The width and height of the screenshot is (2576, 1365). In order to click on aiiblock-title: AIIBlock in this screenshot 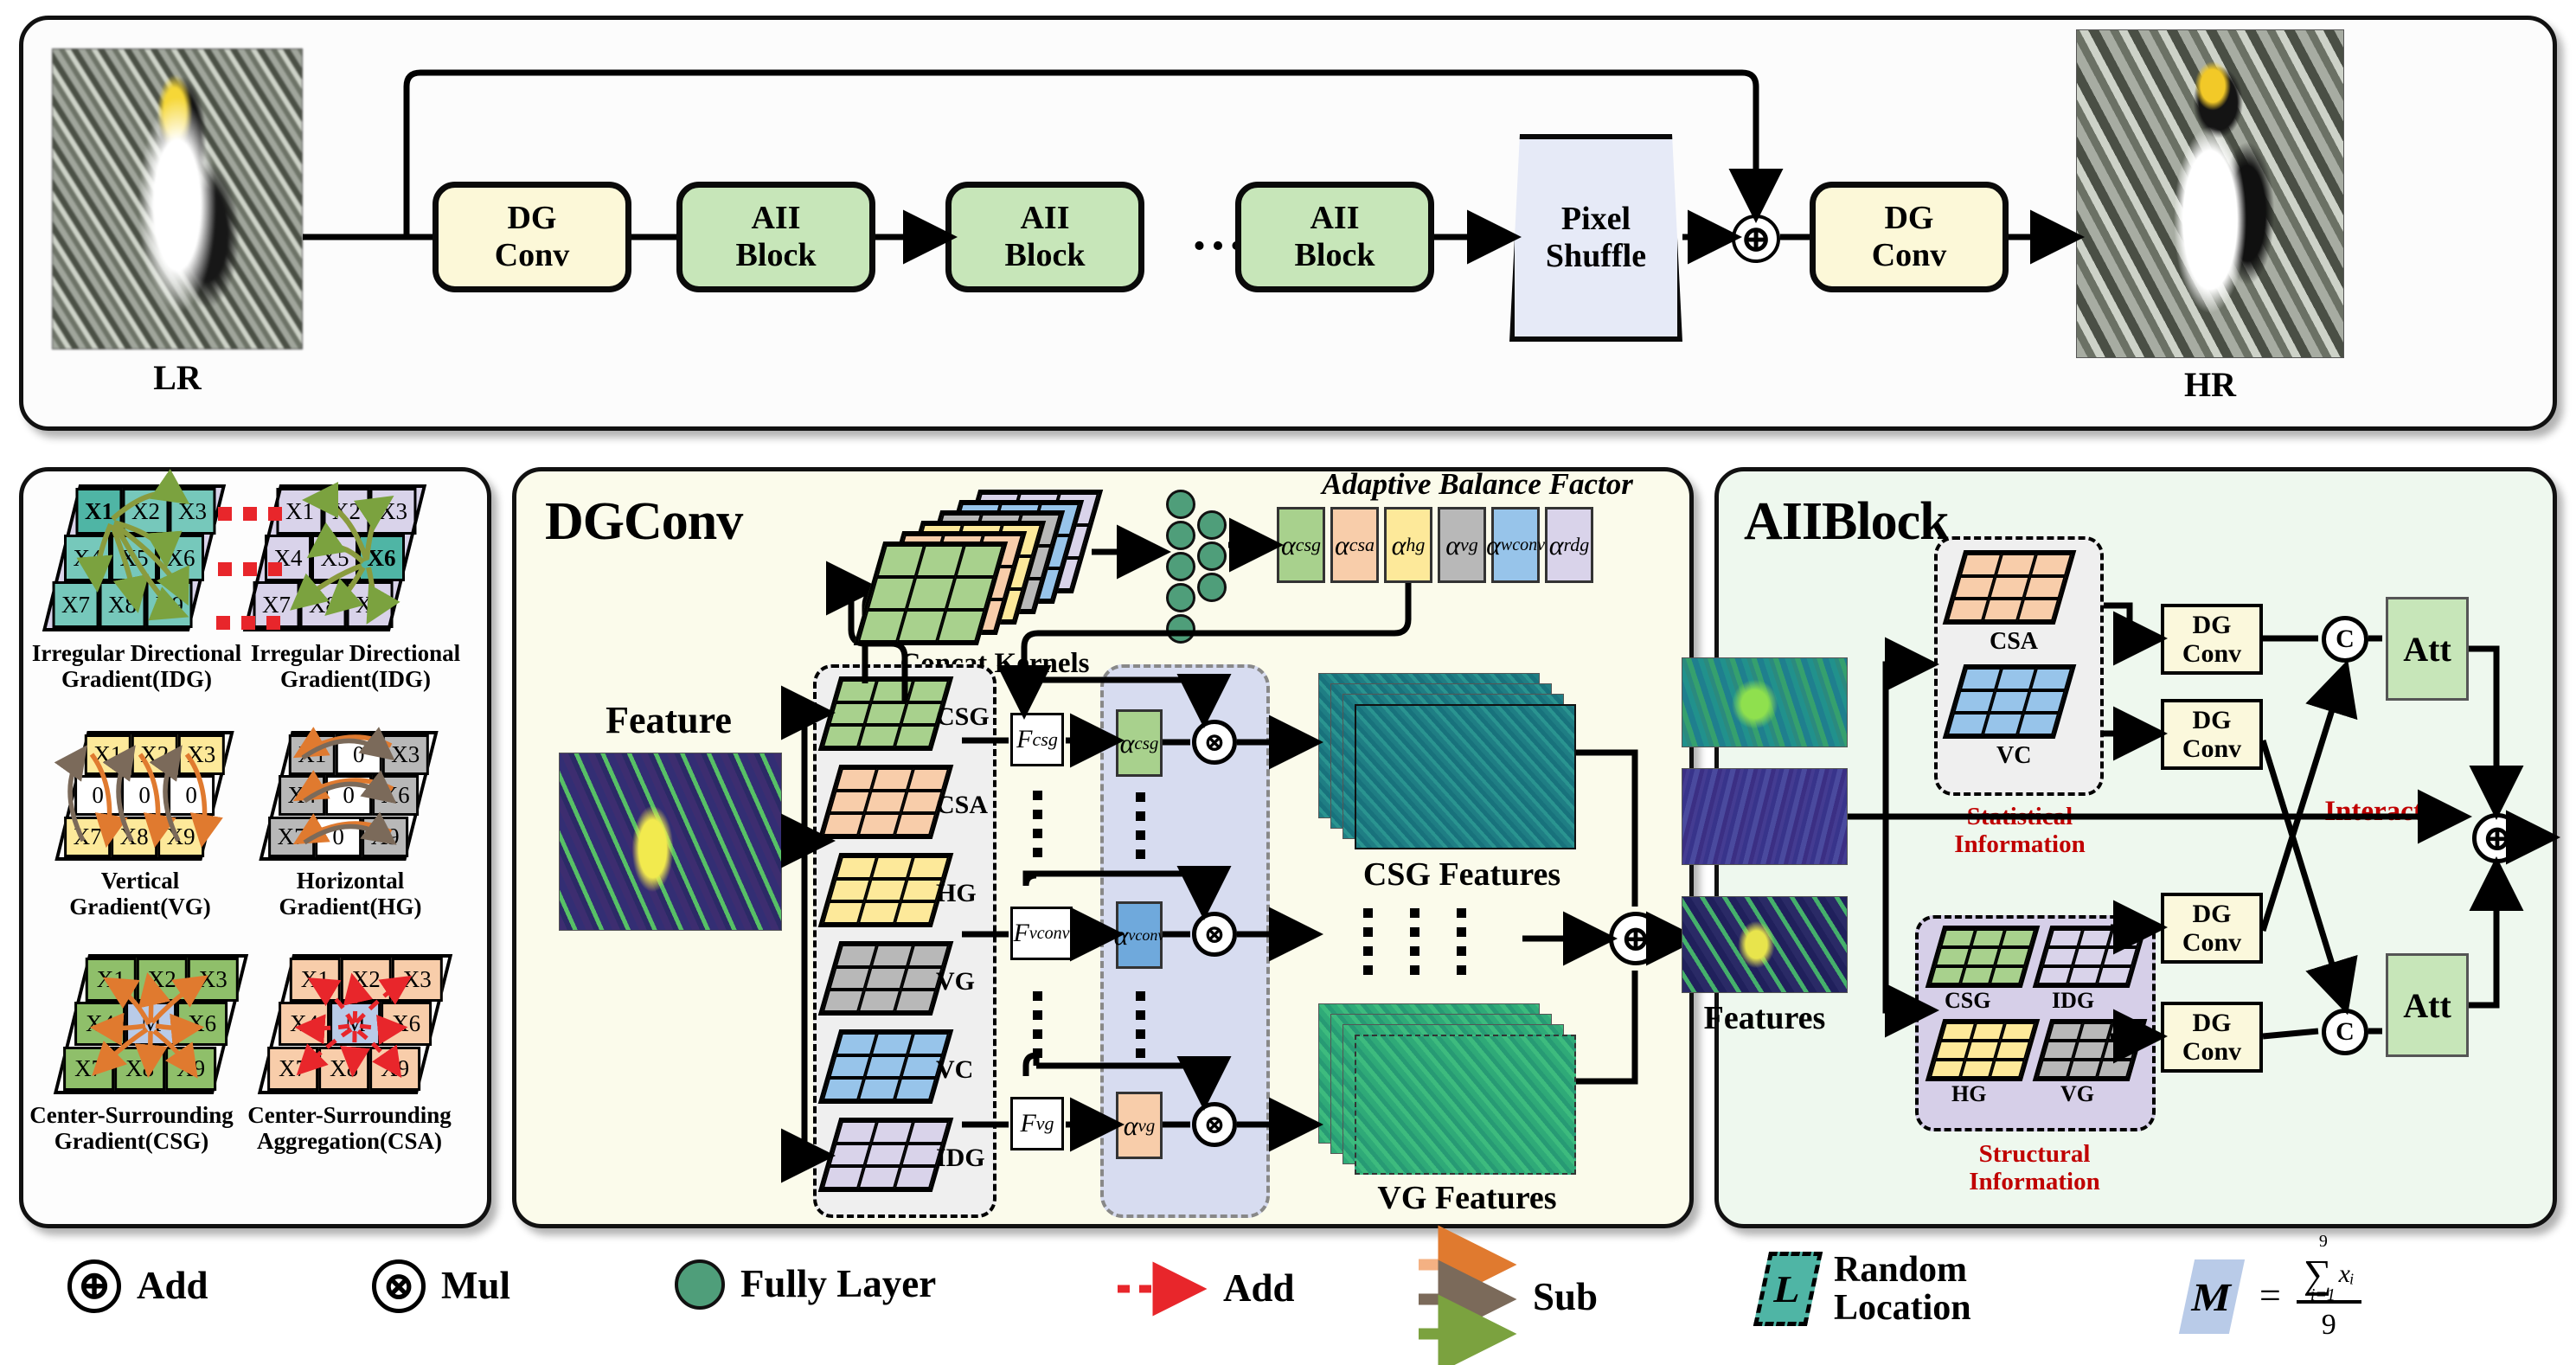, I will do `click(1847, 521)`.